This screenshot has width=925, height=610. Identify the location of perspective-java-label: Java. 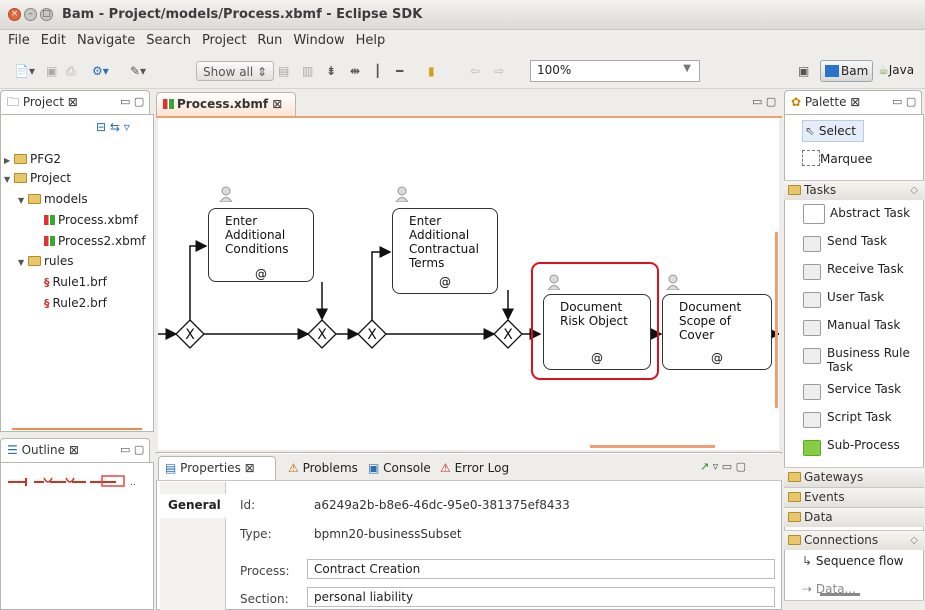
(901, 70).